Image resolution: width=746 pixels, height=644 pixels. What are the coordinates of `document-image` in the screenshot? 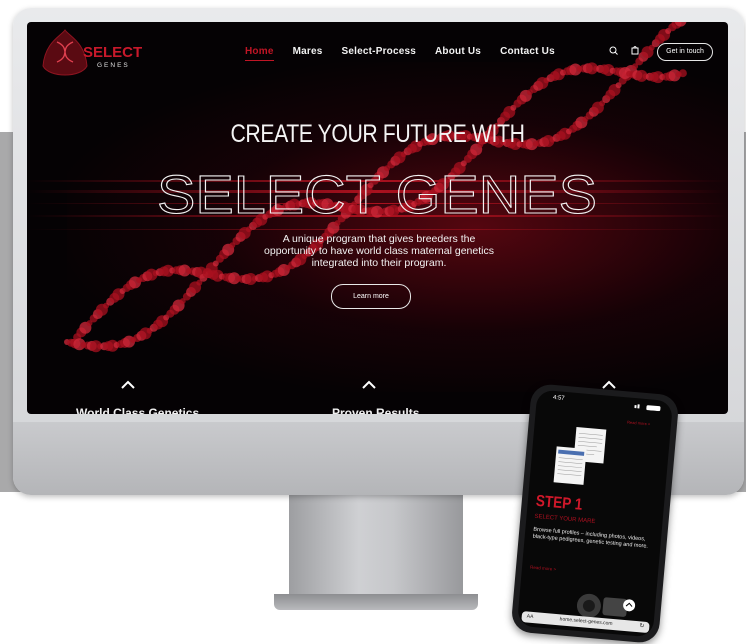 It's located at (570, 465).